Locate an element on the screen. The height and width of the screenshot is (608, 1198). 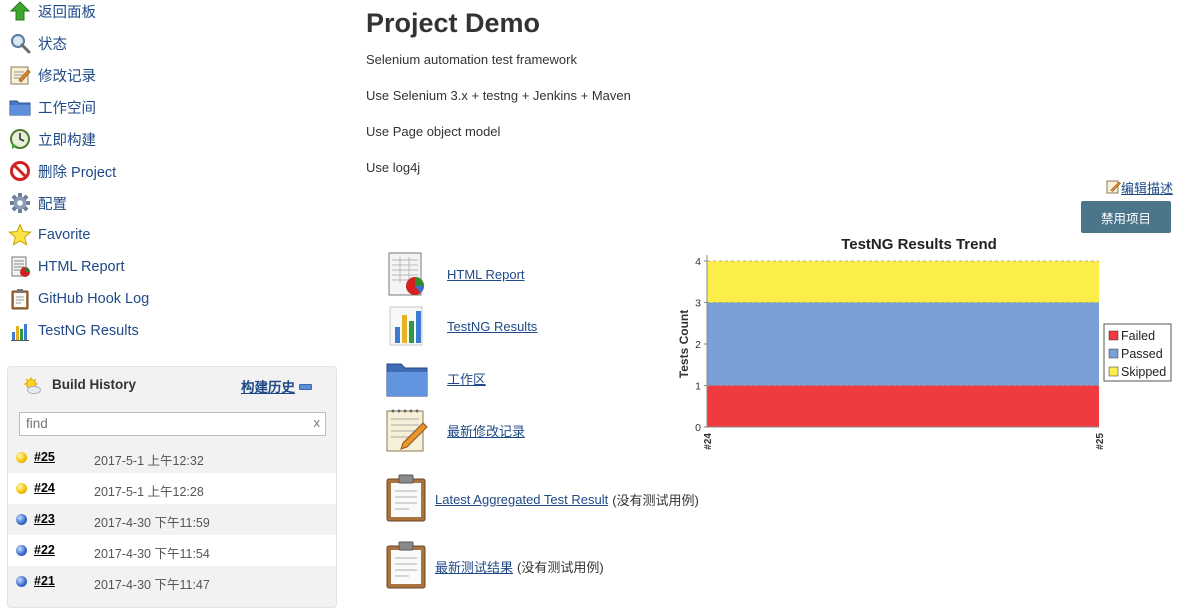
sidebar-item-label: 状态 is located at coordinates (52, 44).